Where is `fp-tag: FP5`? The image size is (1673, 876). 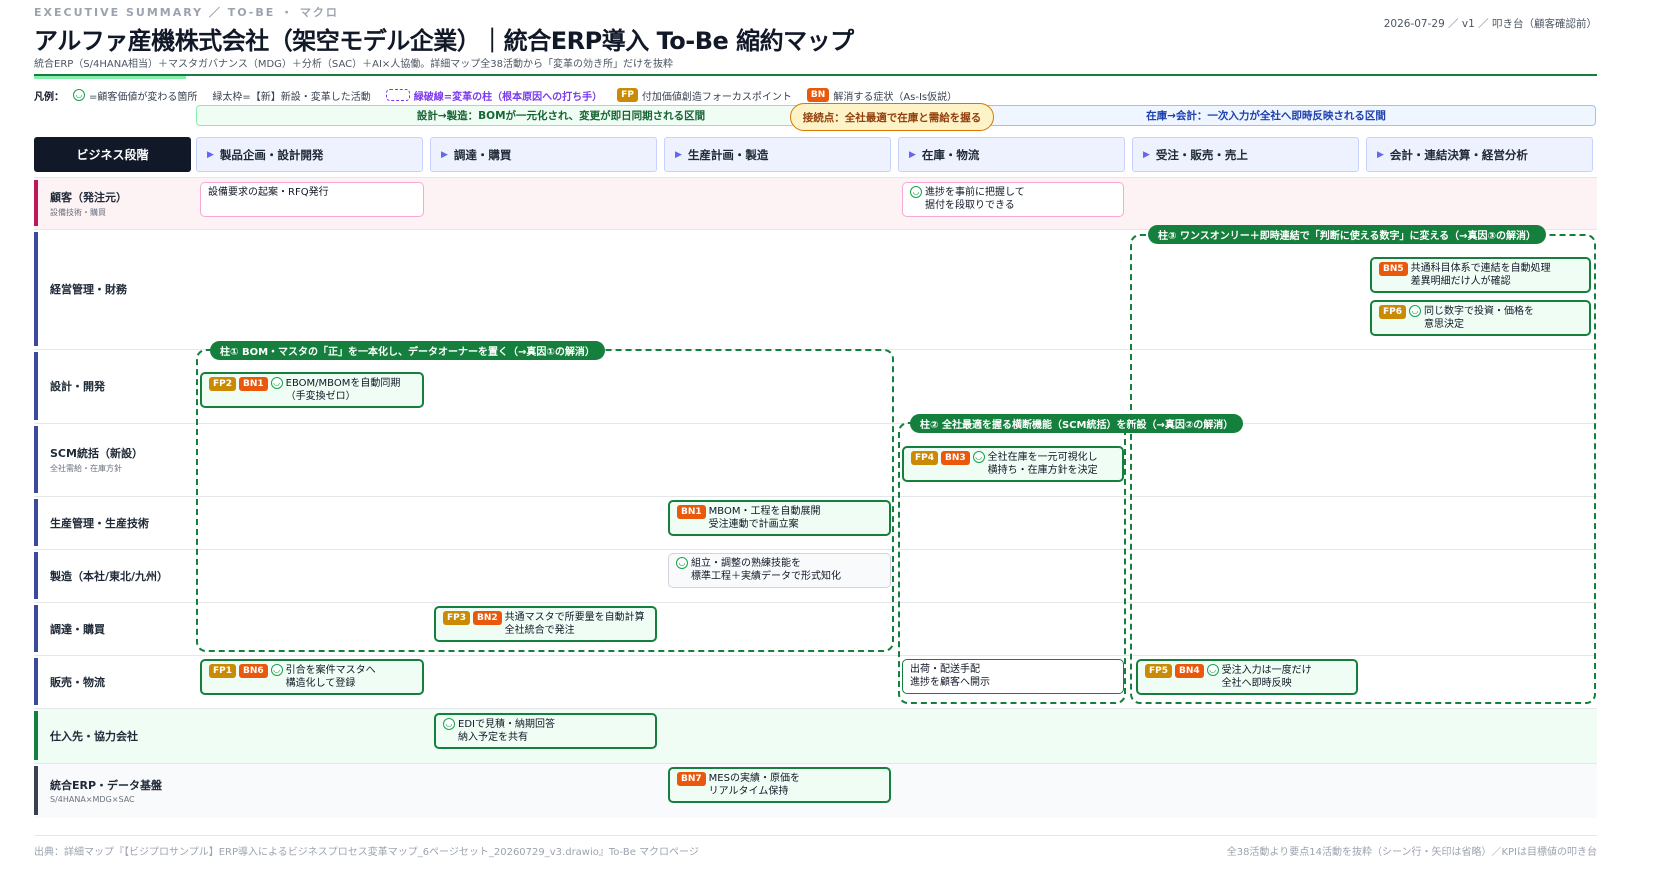 fp-tag: FP5 is located at coordinates (1159, 671).